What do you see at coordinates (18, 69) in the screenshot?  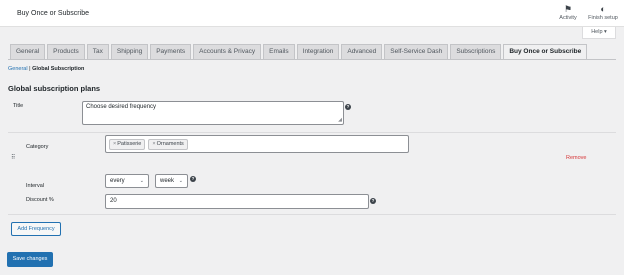 I see `subnav-general-link: General` at bounding box center [18, 69].